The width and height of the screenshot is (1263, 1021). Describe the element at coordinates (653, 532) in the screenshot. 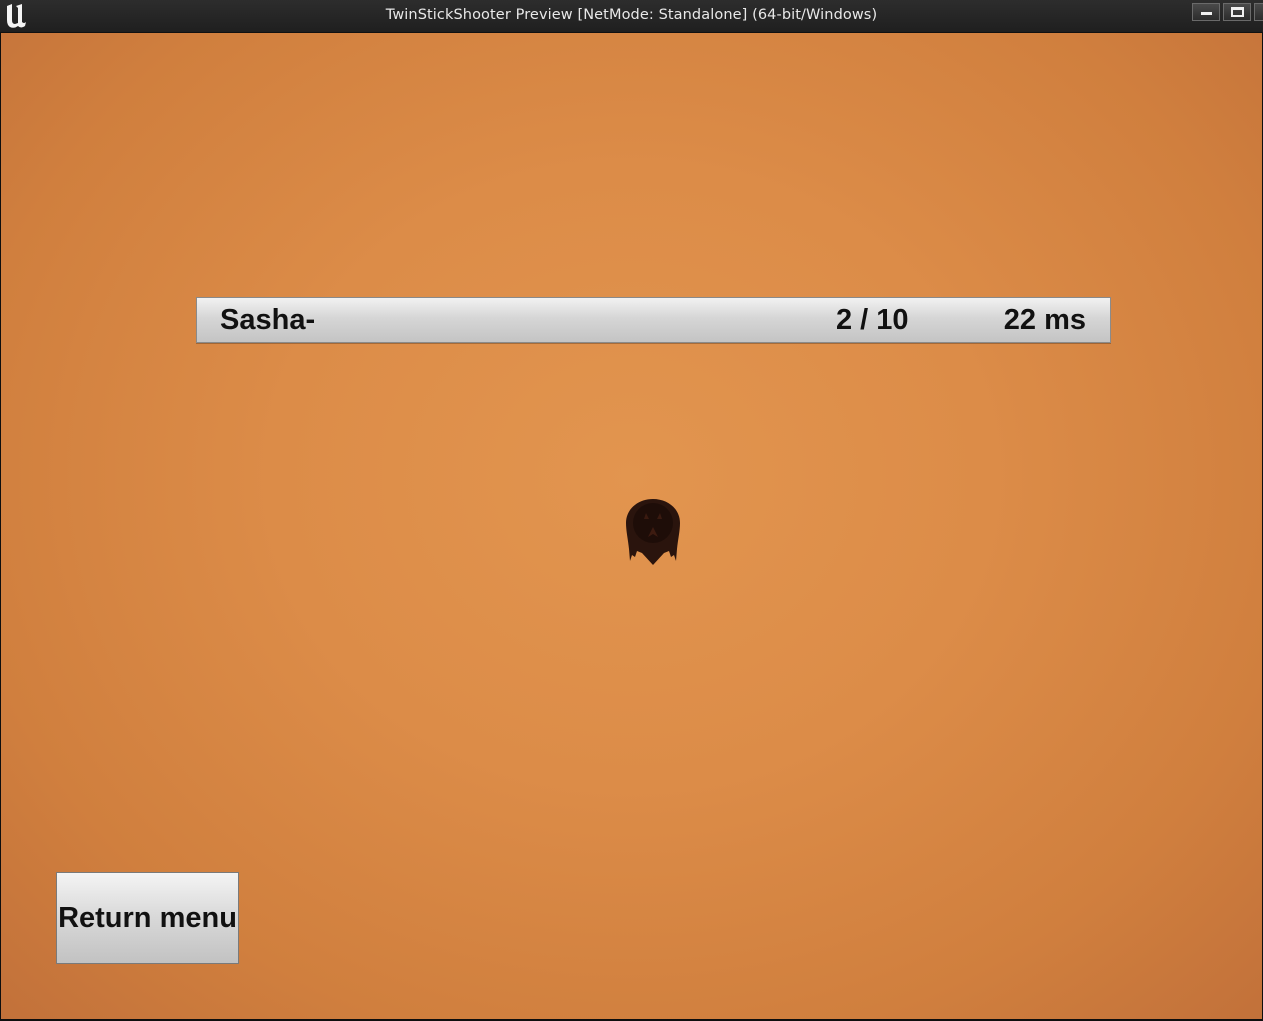

I see `ship-icon` at that location.